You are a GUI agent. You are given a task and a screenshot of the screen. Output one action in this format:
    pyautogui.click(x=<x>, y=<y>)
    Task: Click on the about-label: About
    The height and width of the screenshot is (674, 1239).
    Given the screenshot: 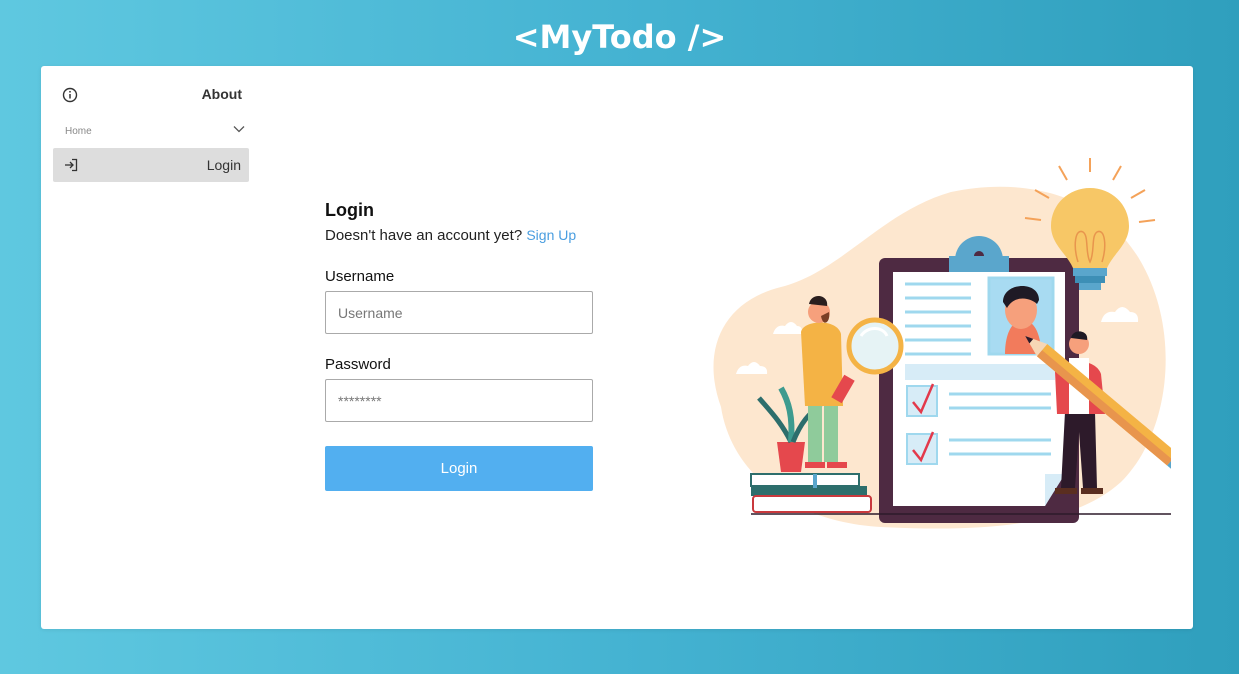 What is the action you would take?
    pyautogui.click(x=221, y=94)
    